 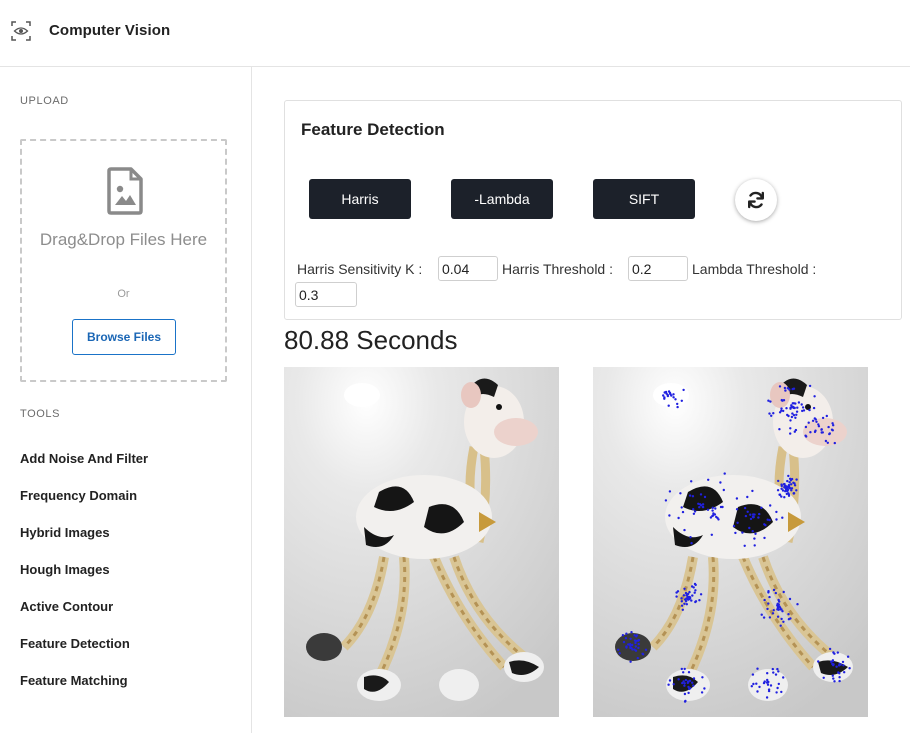 What do you see at coordinates (468, 268) in the screenshot?
I see `harris-k-input` at bounding box center [468, 268].